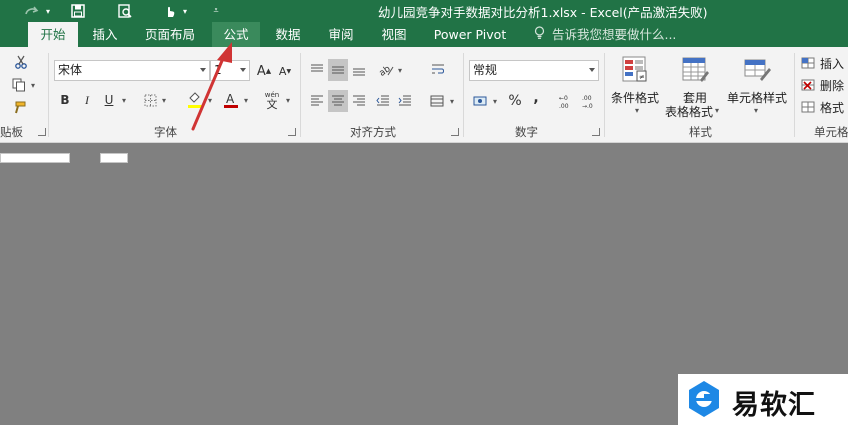 The height and width of the screenshot is (425, 848). Describe the element at coordinates (292, 132) in the screenshot. I see `font-launcher-icon` at that location.